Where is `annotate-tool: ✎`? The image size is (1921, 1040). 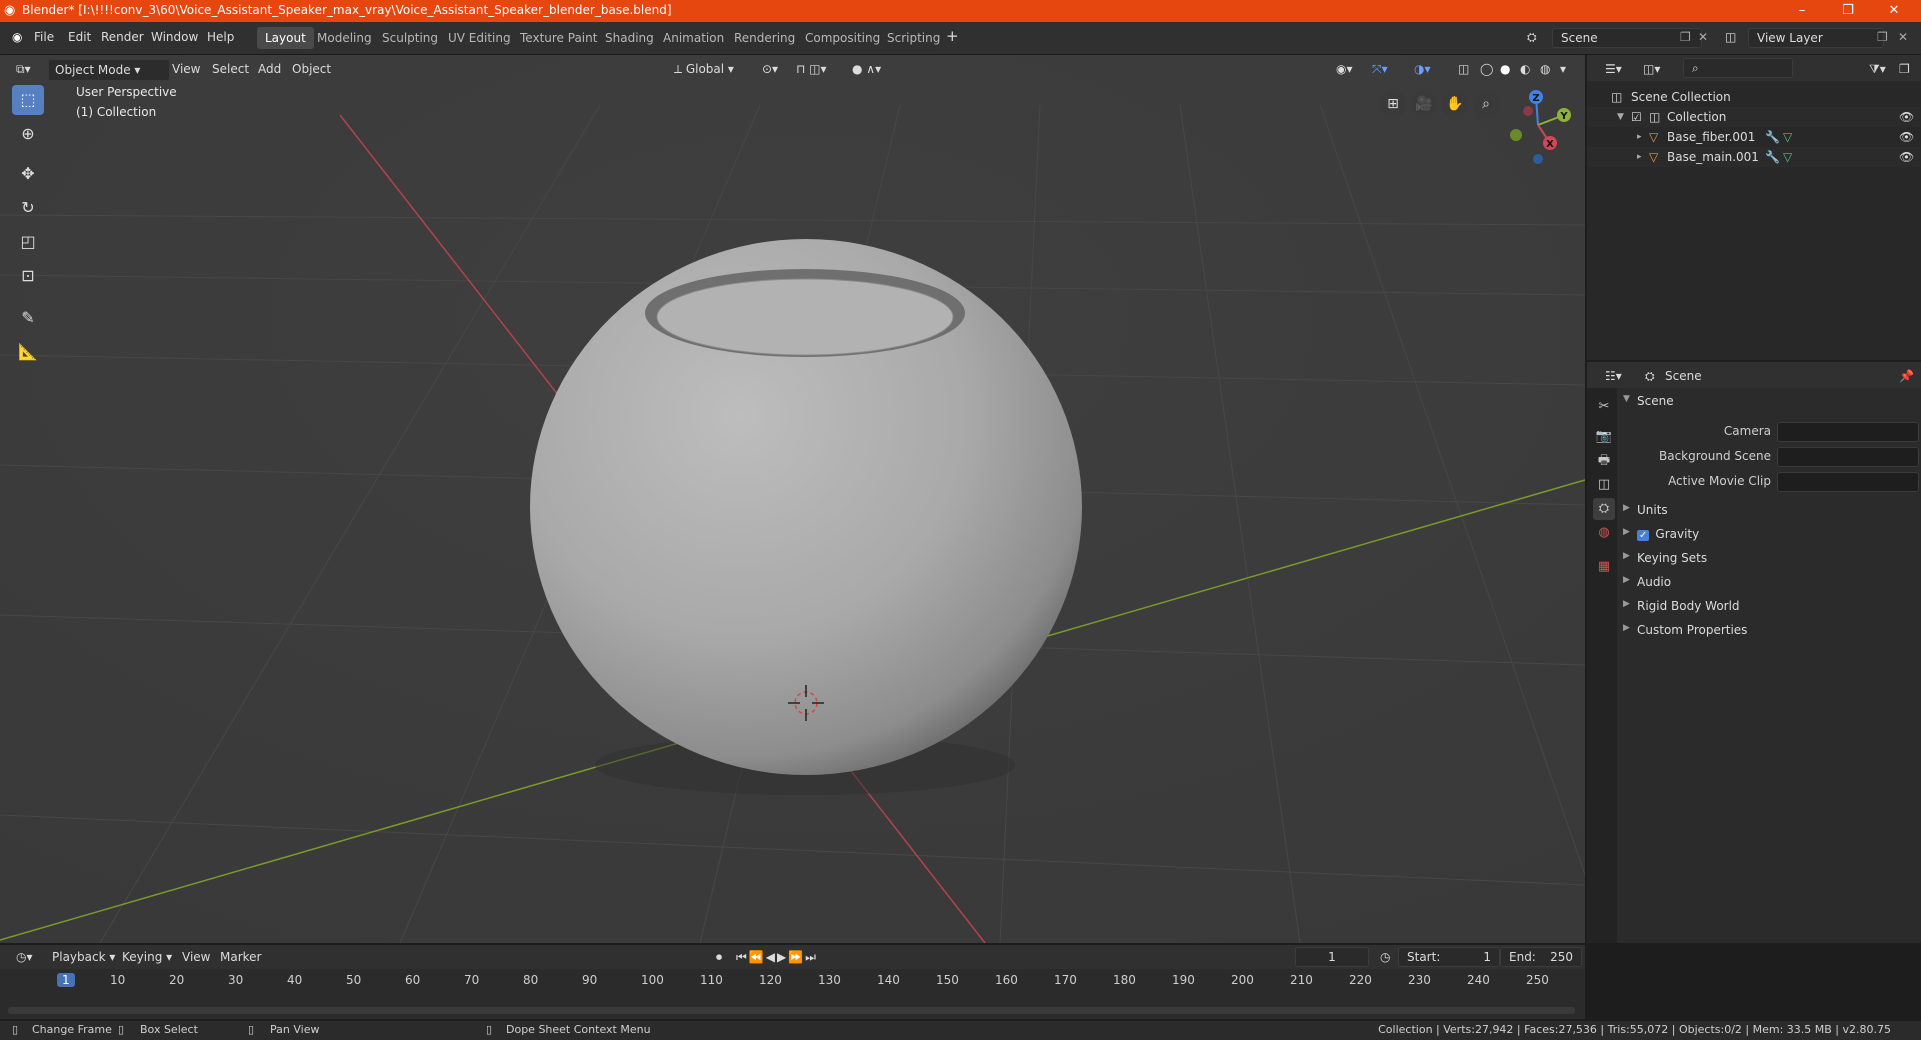
annotate-tool: ✎ is located at coordinates (28, 318).